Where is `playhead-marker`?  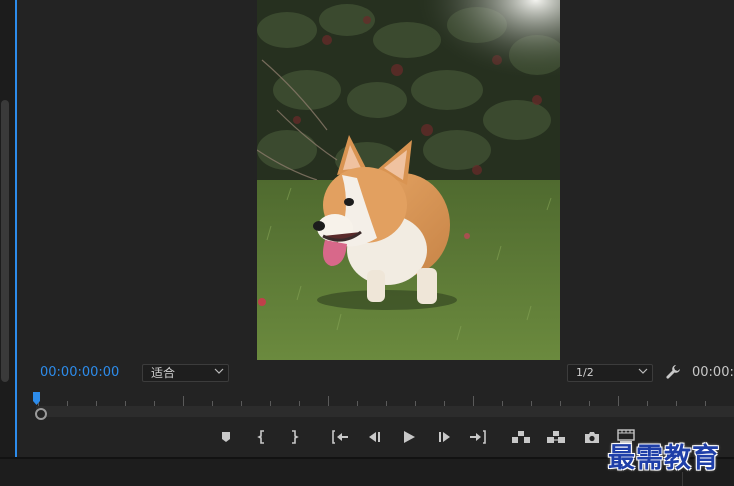 playhead-marker is located at coordinates (36, 399).